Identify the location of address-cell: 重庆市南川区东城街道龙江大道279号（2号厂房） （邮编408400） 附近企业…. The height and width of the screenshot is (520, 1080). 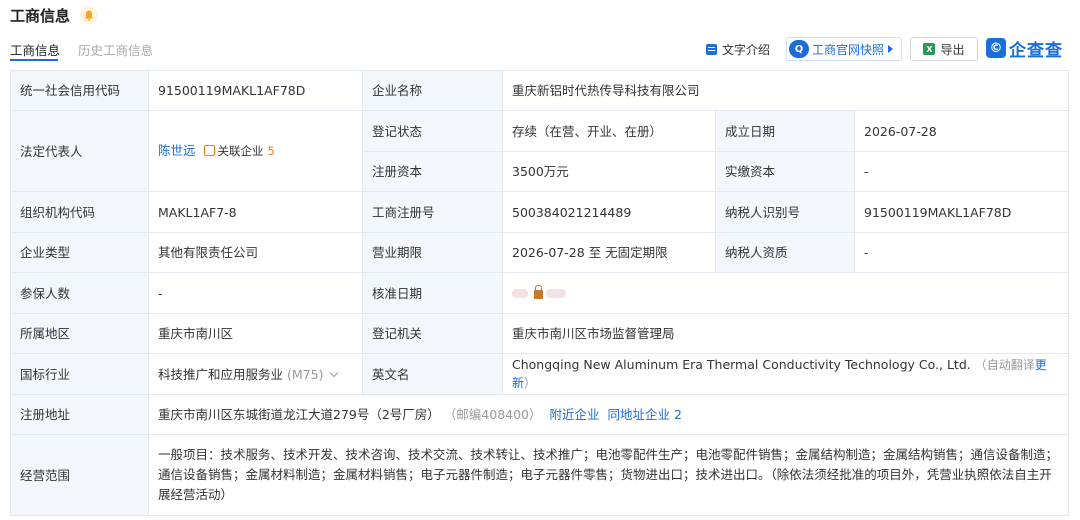
(608, 414).